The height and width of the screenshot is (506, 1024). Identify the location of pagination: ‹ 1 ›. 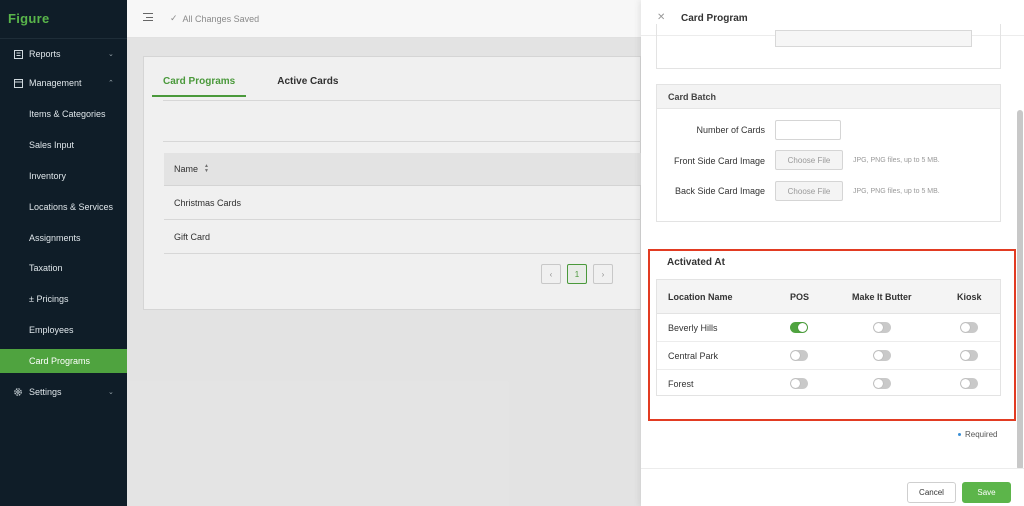
(580, 274).